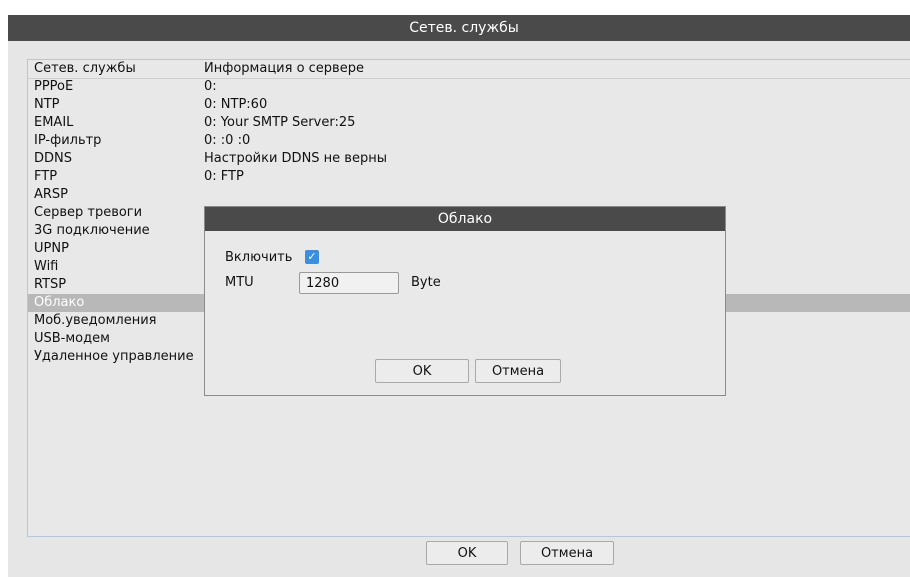 The image size is (910, 577). I want to click on checkmark-icon: ✓, so click(312, 256).